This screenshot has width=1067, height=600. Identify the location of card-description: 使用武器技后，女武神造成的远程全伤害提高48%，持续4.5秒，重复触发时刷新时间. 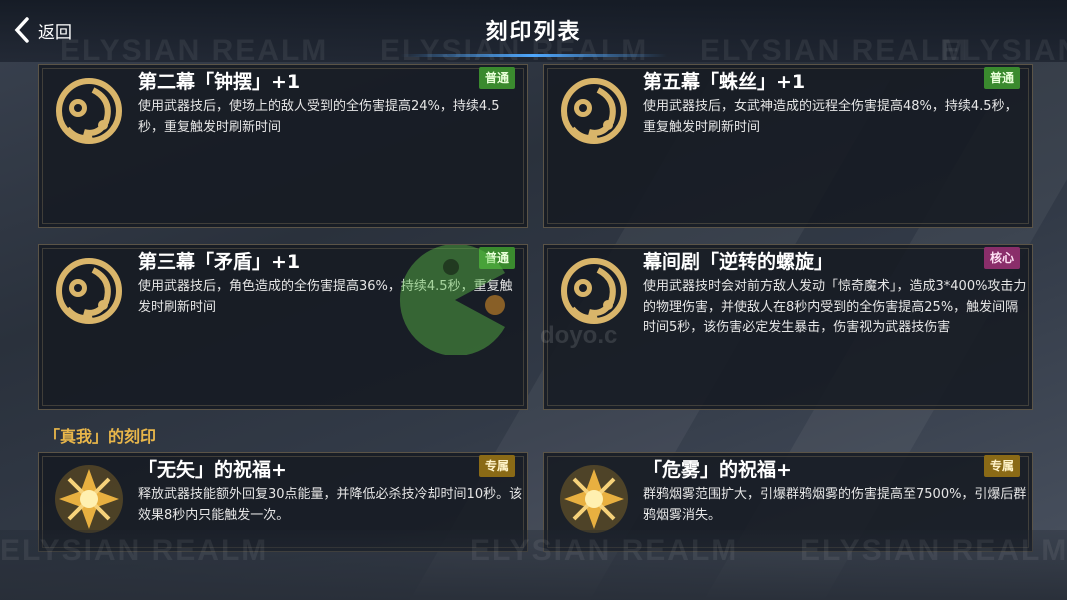
(830, 117).